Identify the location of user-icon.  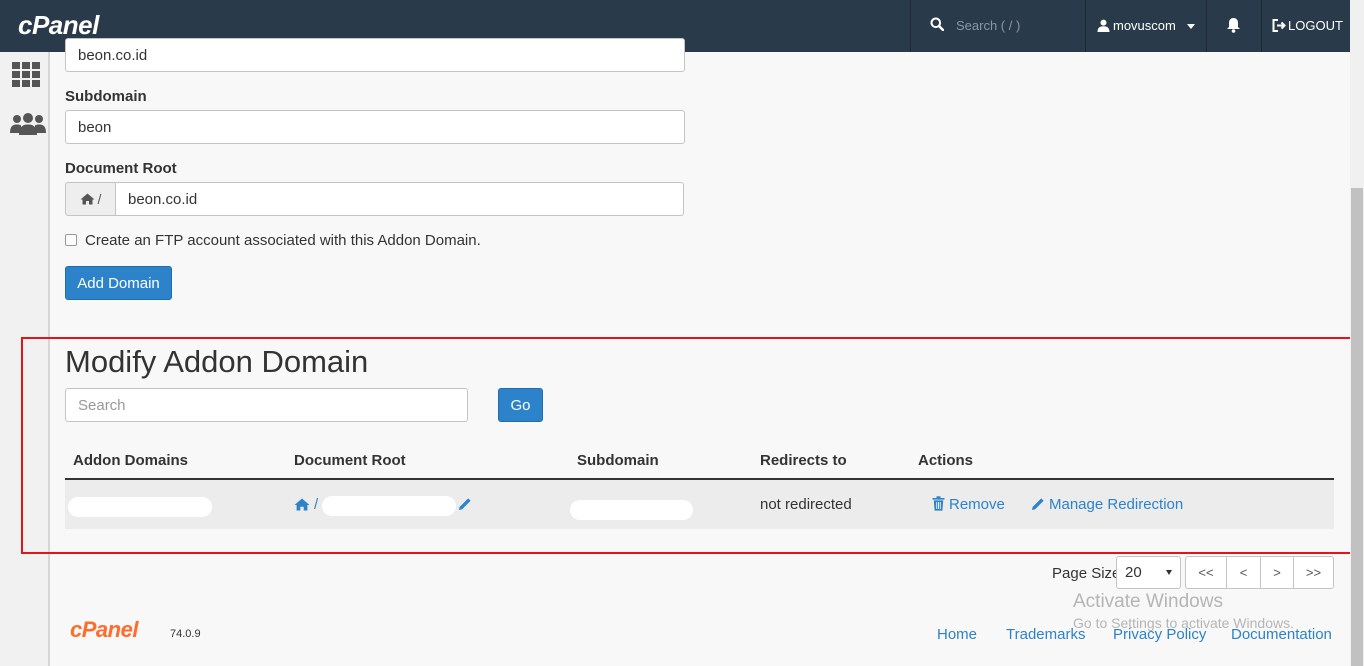
(1103, 25).